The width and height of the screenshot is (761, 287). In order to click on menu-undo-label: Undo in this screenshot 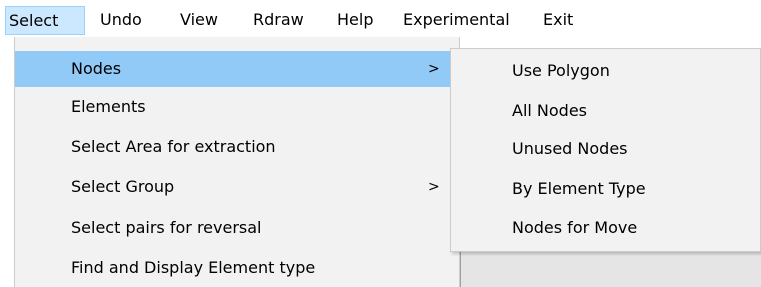, I will do `click(121, 19)`.